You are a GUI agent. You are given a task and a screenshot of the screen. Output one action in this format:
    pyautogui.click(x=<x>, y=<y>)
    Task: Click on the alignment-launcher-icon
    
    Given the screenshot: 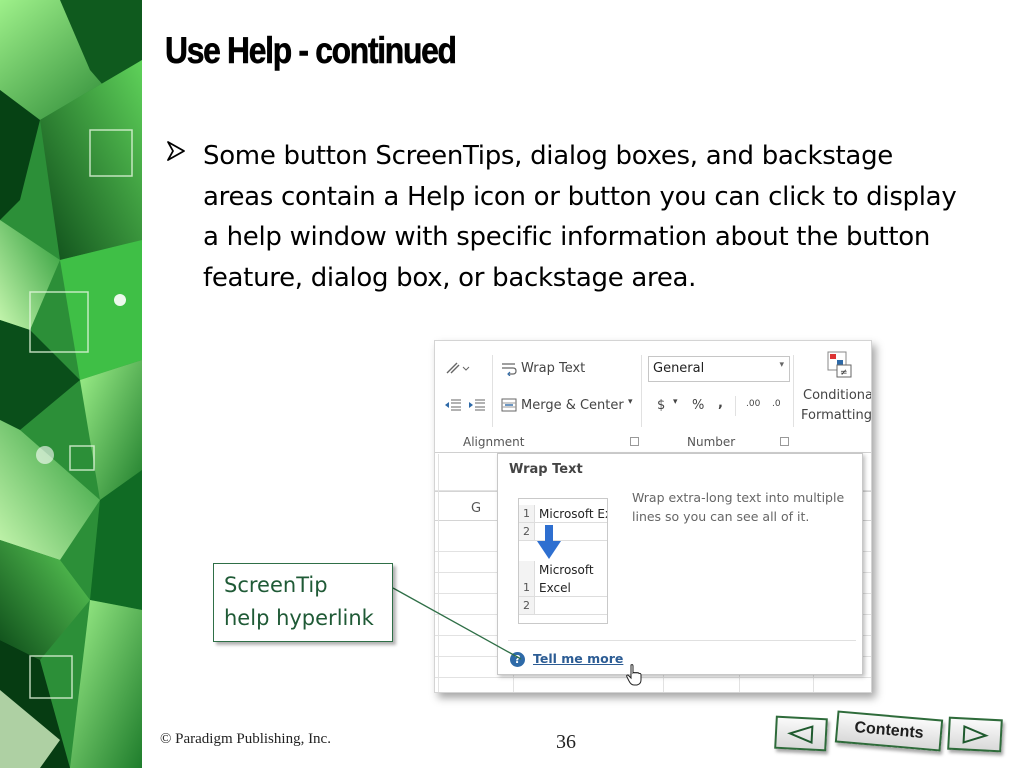 What is the action you would take?
    pyautogui.click(x=634, y=441)
    